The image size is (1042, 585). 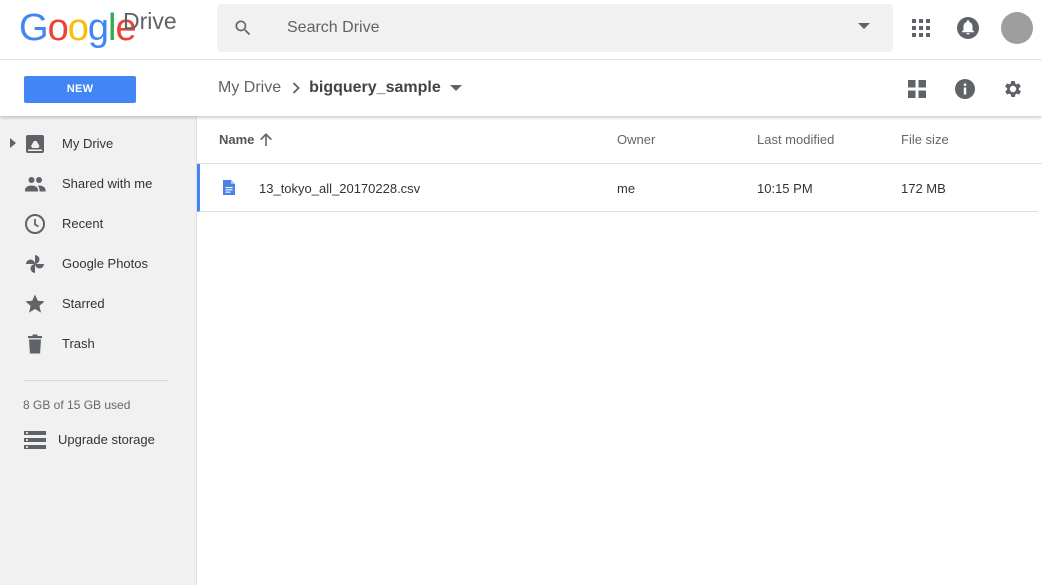 I want to click on column-header-last-modified: Last modified, so click(x=795, y=139).